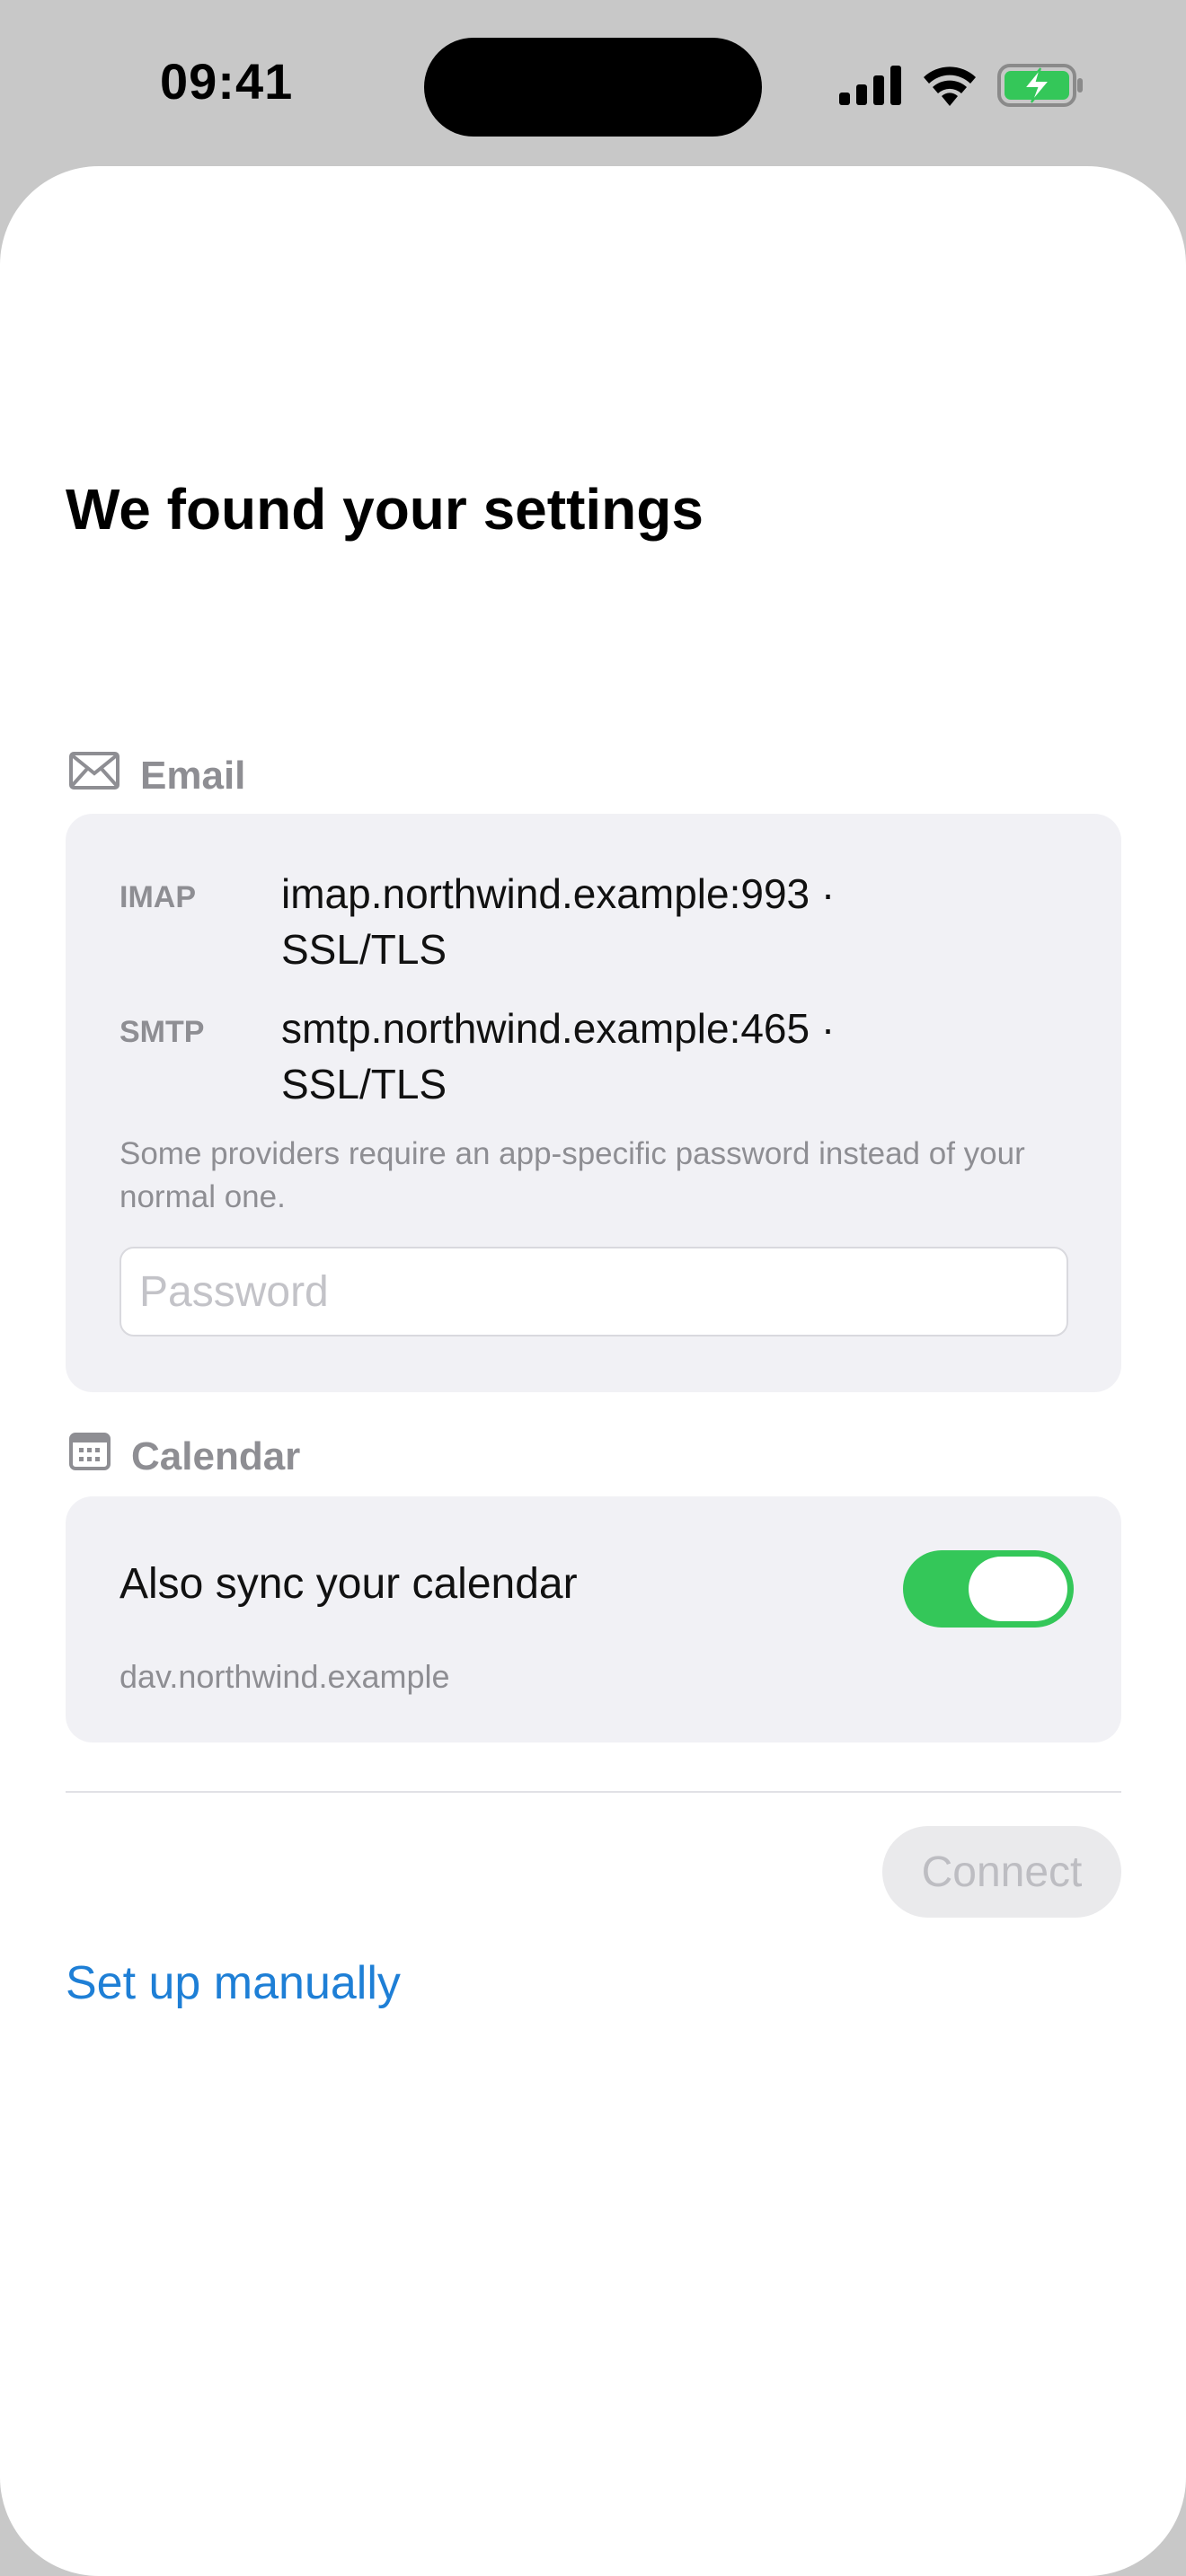 The image size is (1186, 2576). Describe the element at coordinates (593, 1792) in the screenshot. I see `divider` at that location.